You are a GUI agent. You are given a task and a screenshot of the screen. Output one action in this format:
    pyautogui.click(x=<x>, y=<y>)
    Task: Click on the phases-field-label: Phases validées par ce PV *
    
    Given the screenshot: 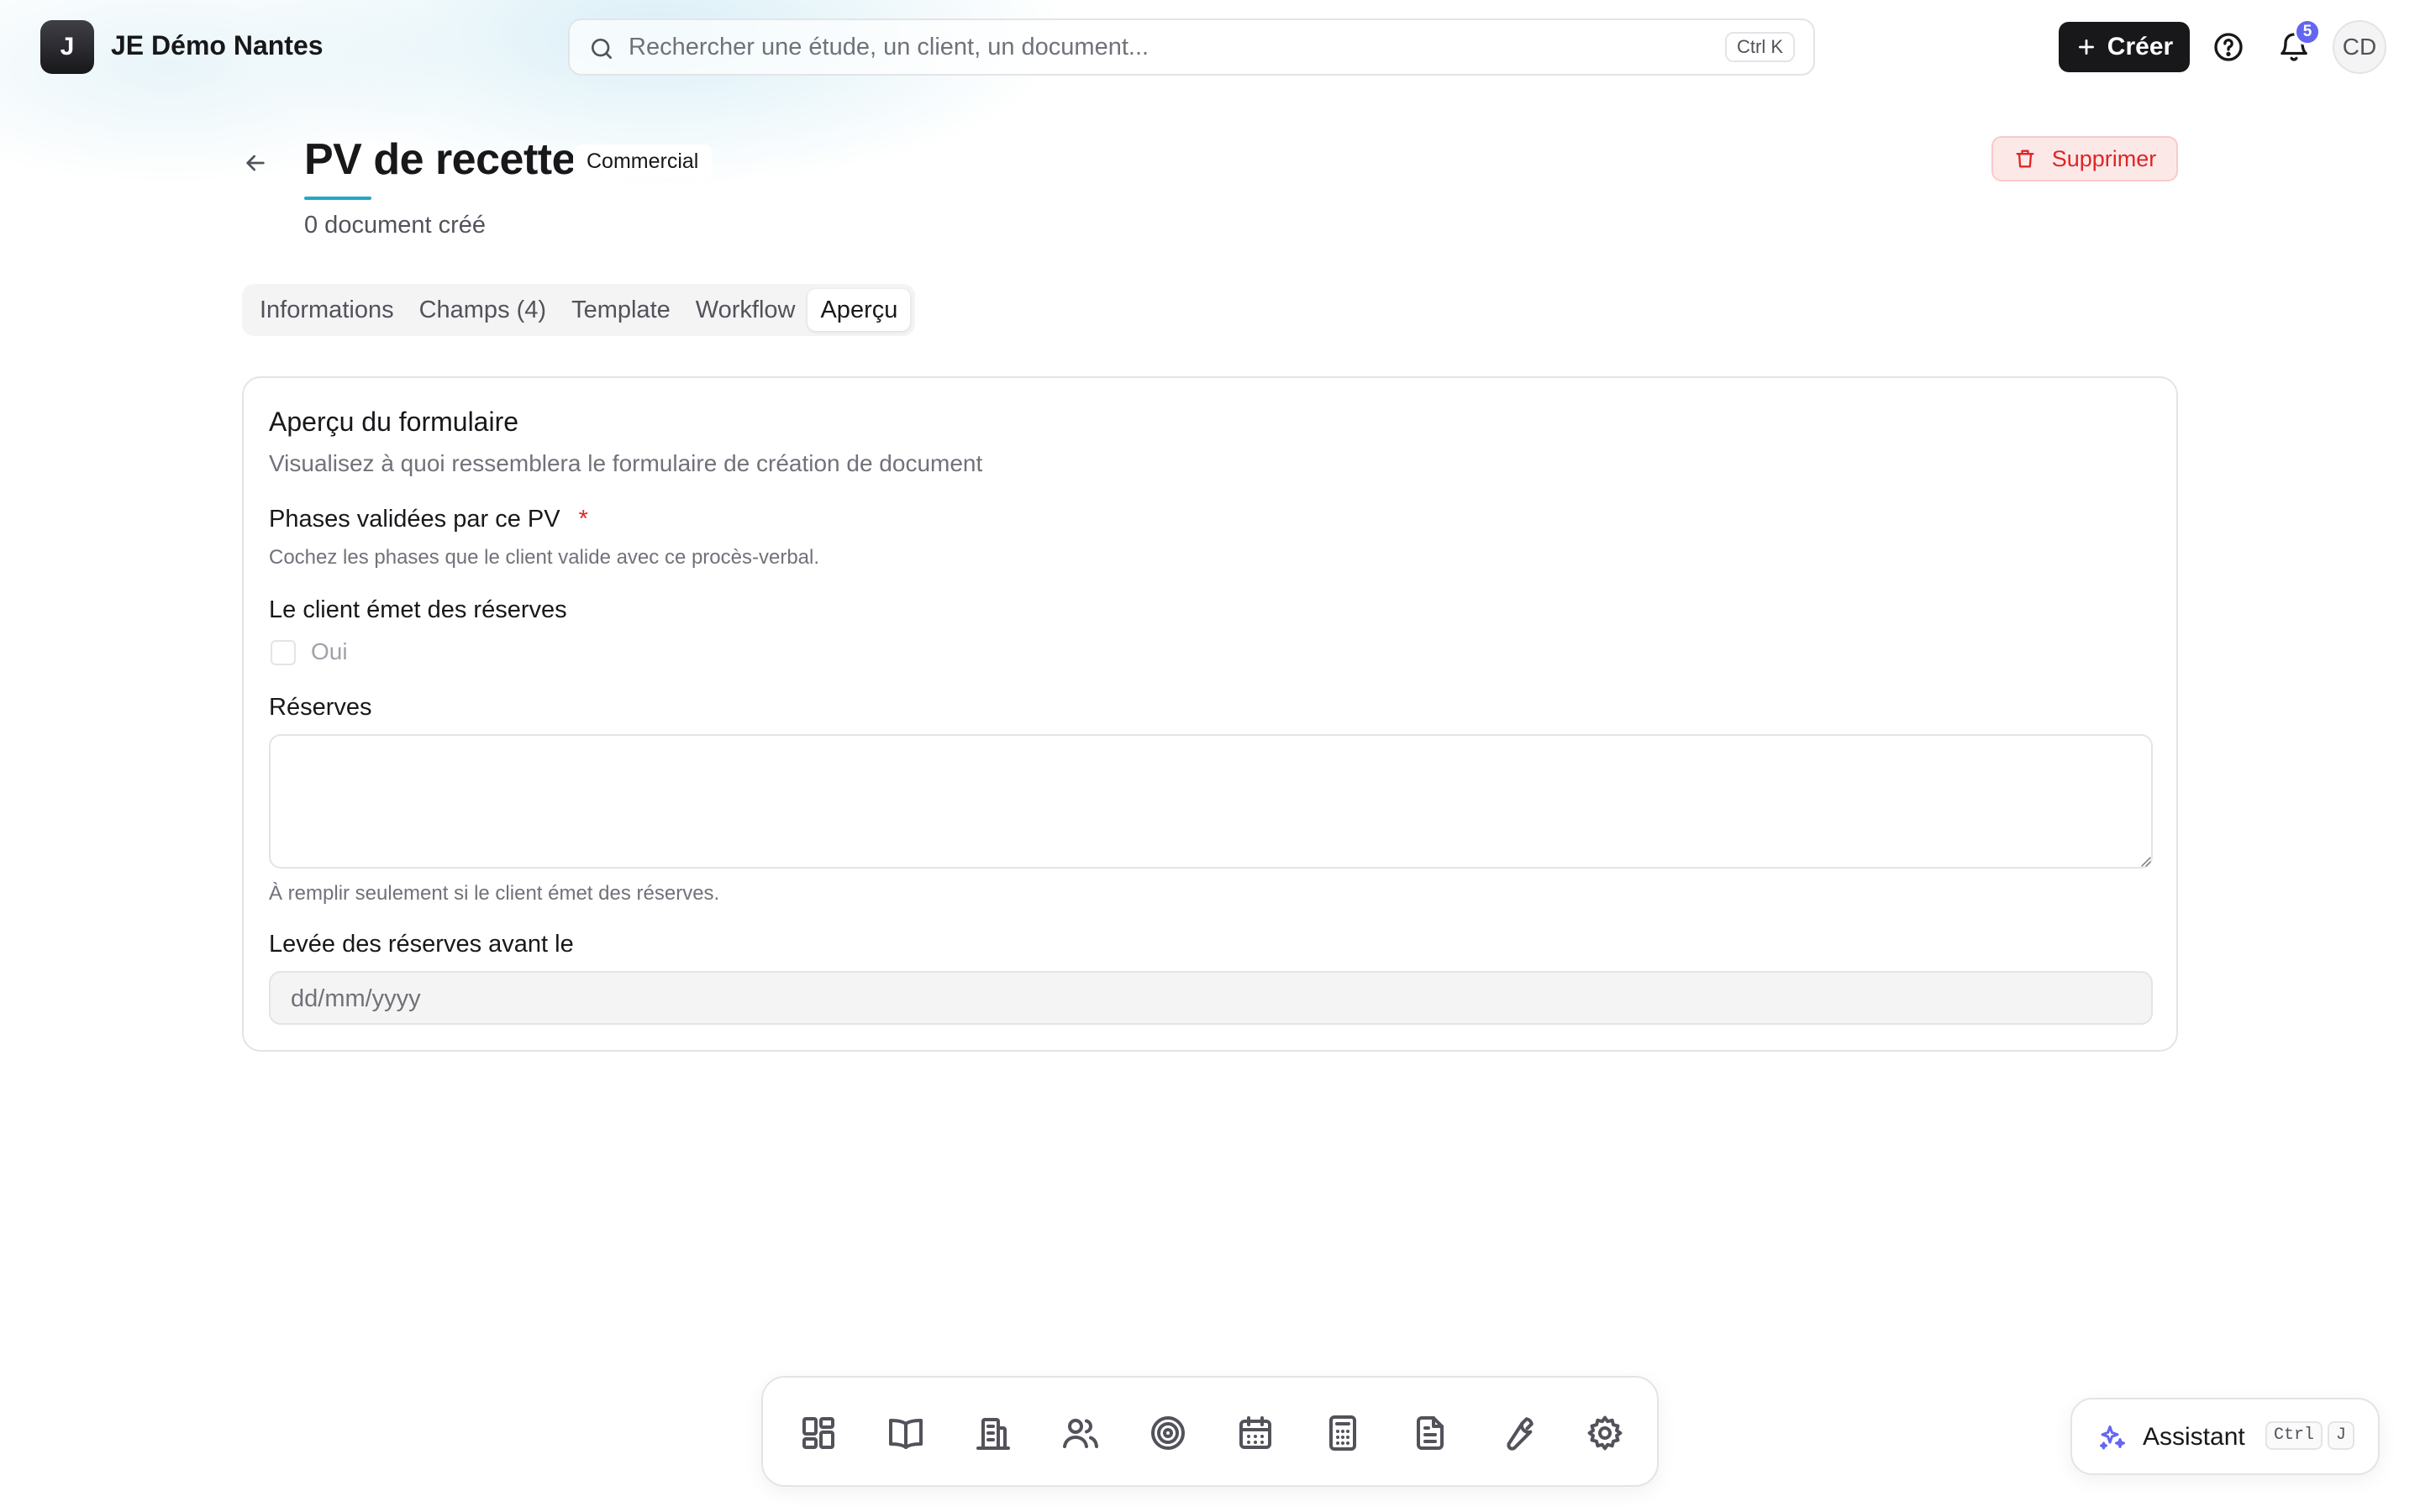 What is the action you would take?
    pyautogui.click(x=428, y=519)
    